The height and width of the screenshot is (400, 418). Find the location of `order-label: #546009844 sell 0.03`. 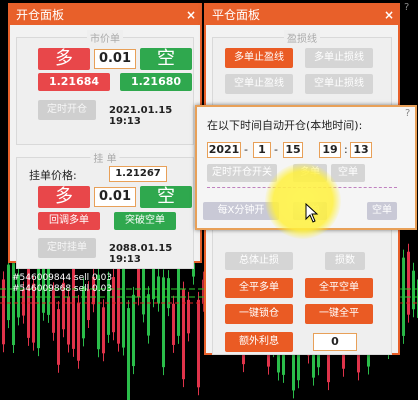

order-label: #546009844 sell 0.03 is located at coordinates (62, 278).